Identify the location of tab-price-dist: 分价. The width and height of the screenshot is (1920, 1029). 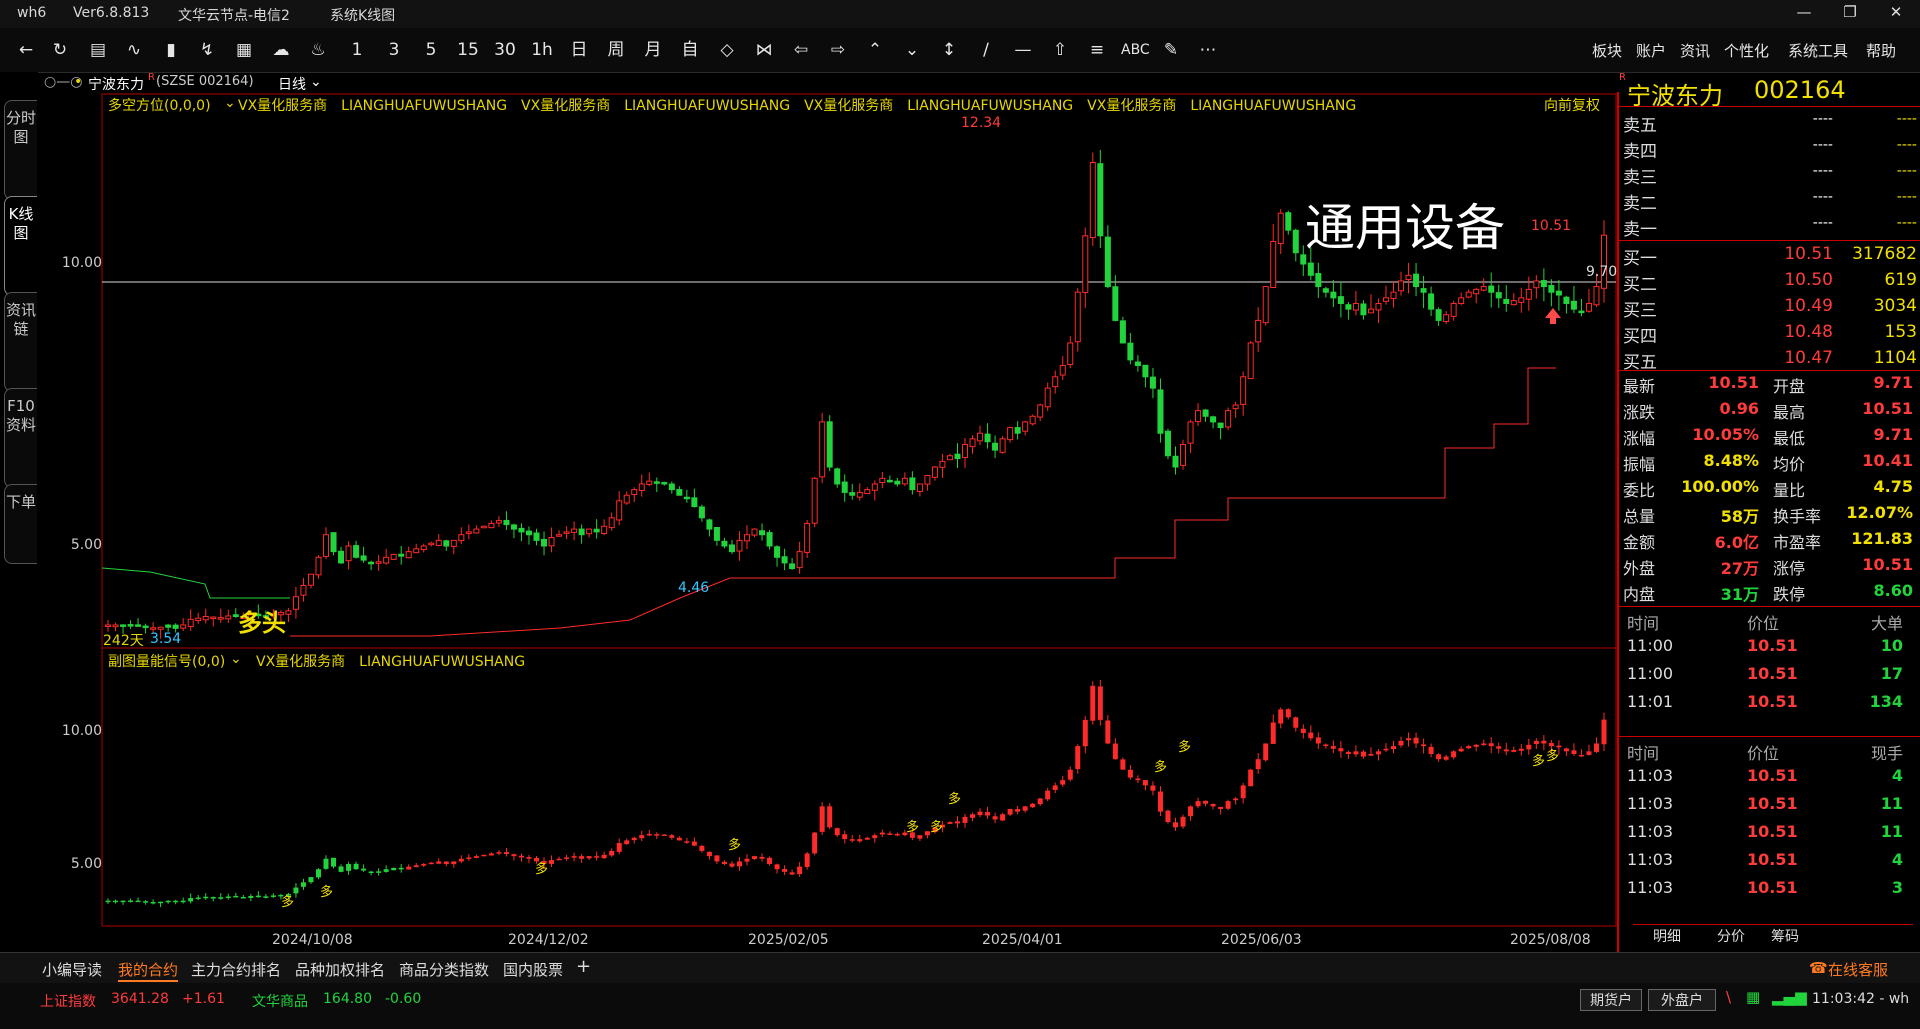
(1731, 936).